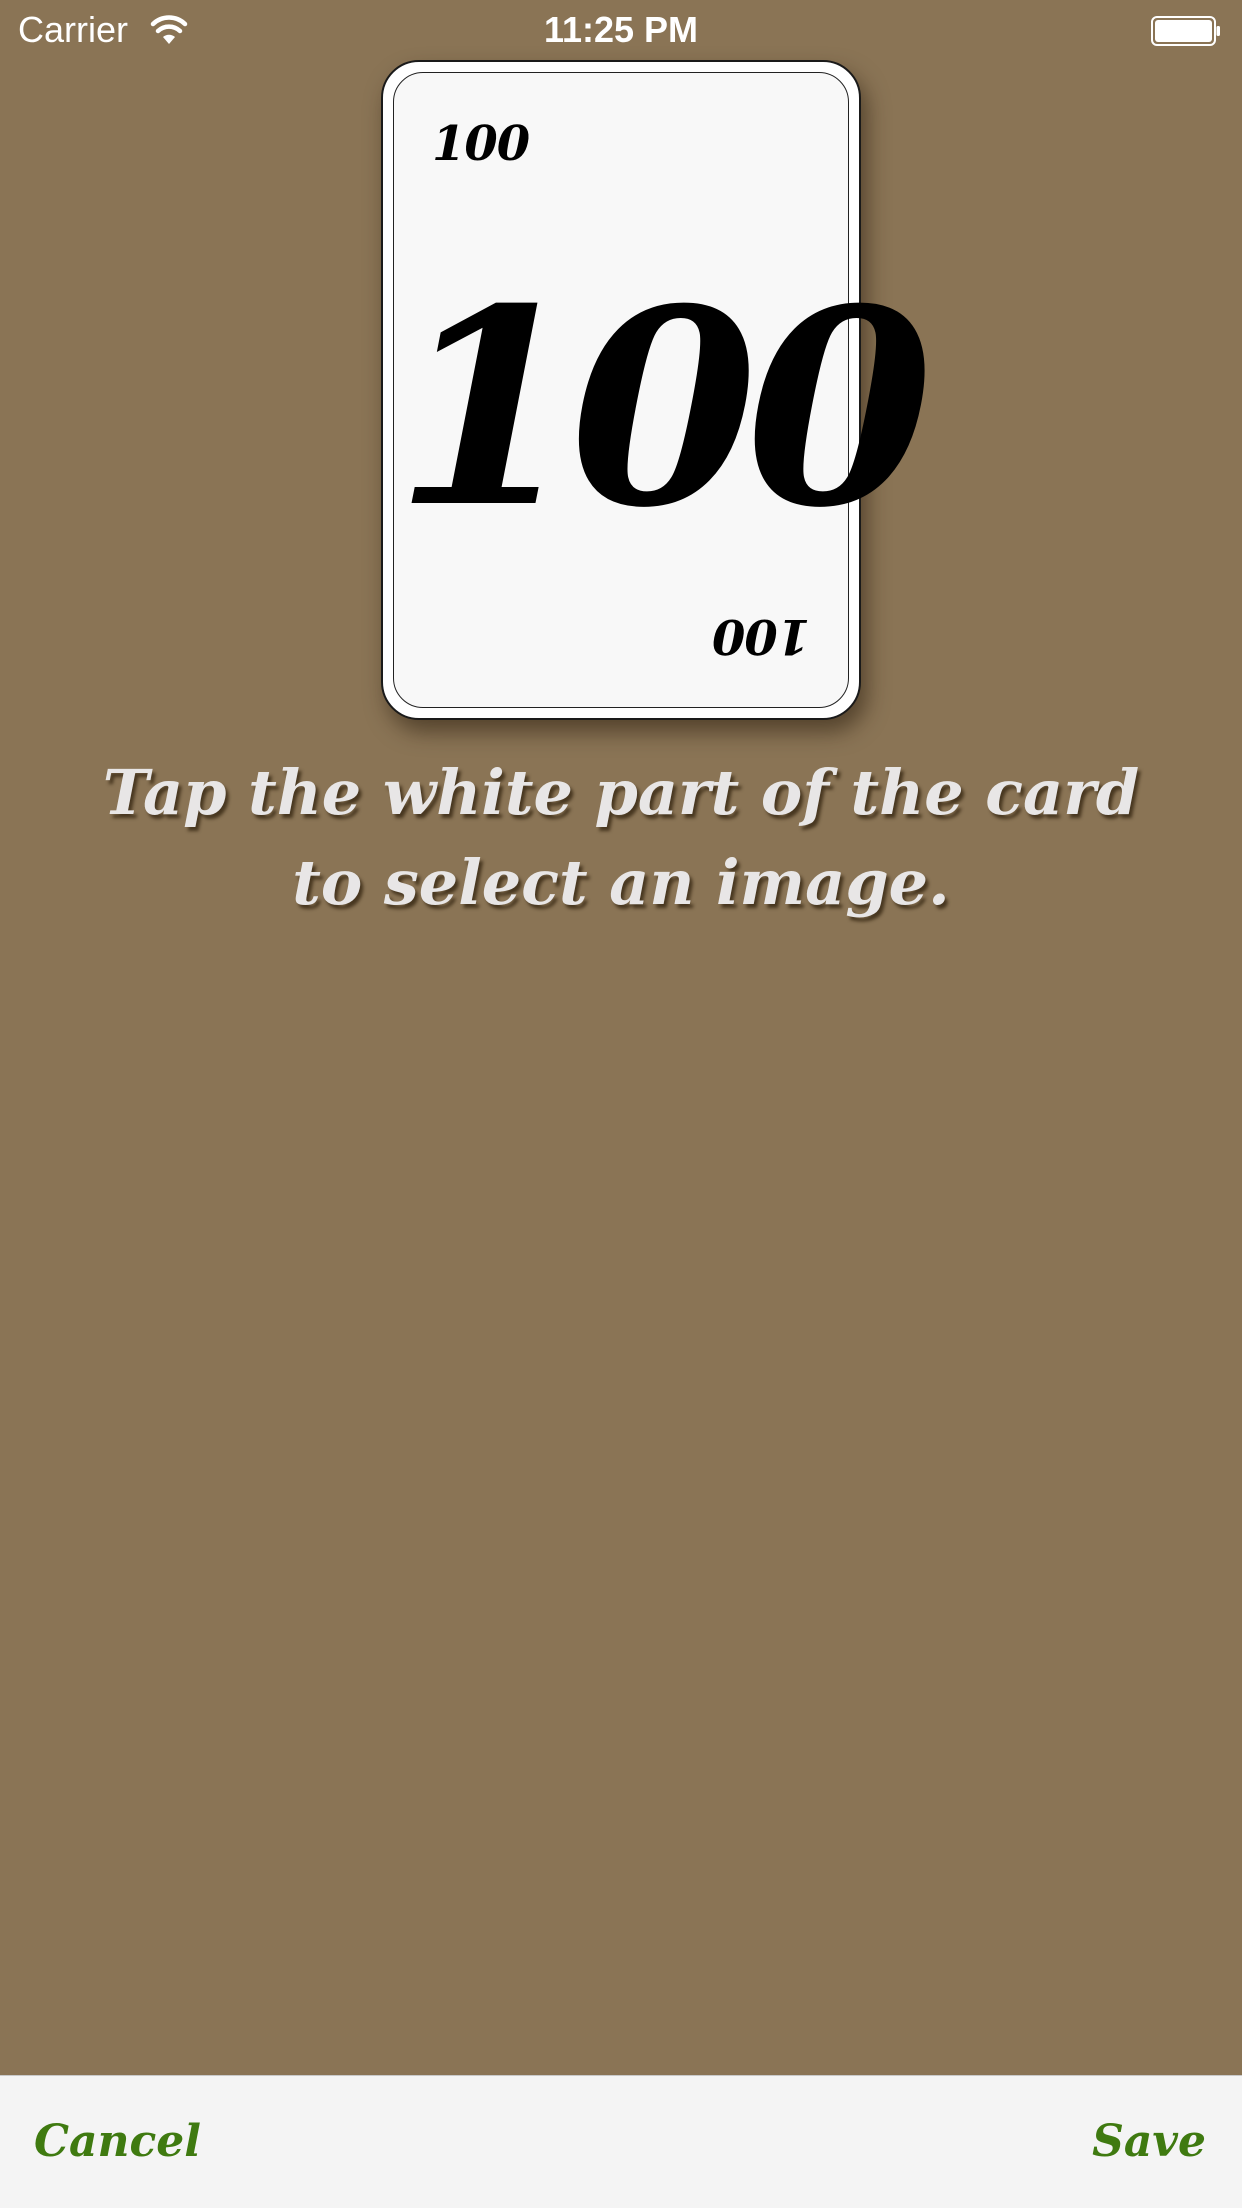 Image resolution: width=1242 pixels, height=2208 pixels. Describe the element at coordinates (1149, 2142) in the screenshot. I see `save-button: Save` at that location.